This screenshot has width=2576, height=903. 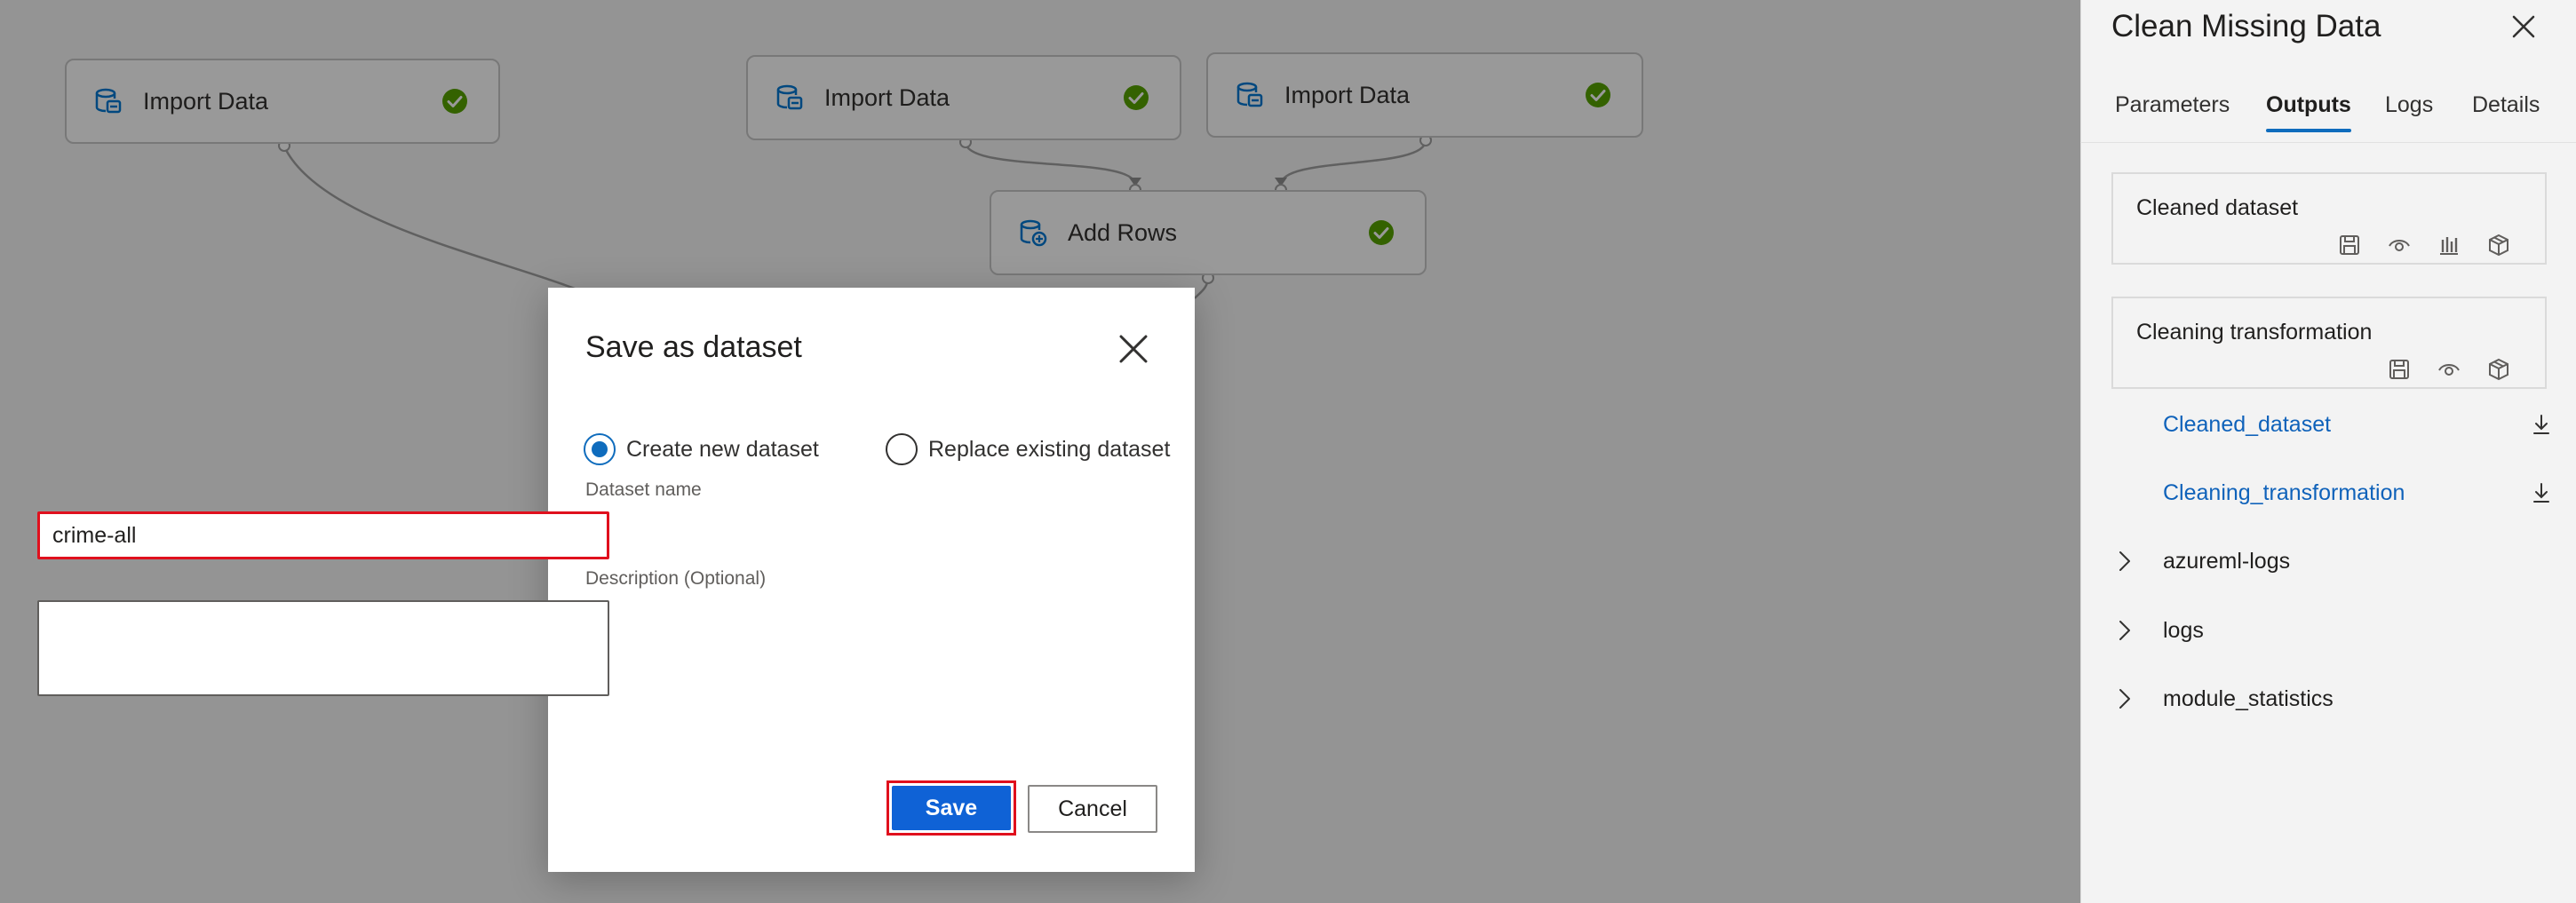 I want to click on tab-details: Details, so click(x=2506, y=112).